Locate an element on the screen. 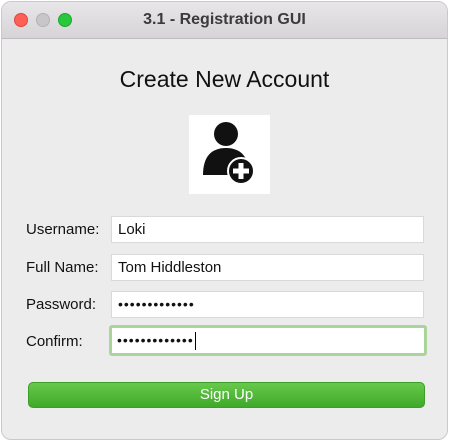 Image resolution: width=450 pixels, height=442 pixels. confirm-label: Confirm: is located at coordinates (54, 341).